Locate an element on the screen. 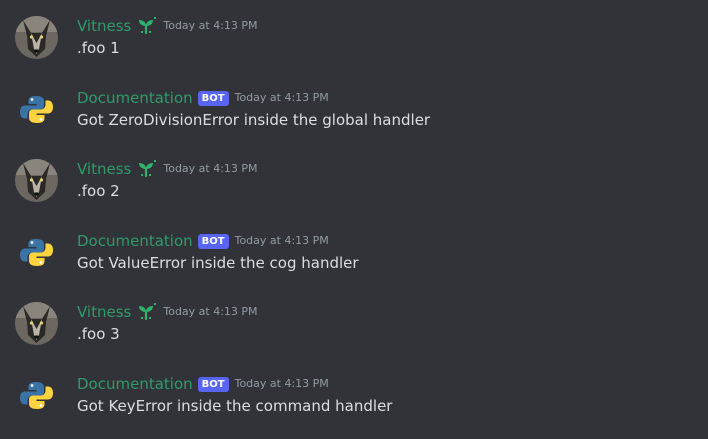 The width and height of the screenshot is (708, 439). message-content: Got ValueError inside the cog handler is located at coordinates (218, 263).